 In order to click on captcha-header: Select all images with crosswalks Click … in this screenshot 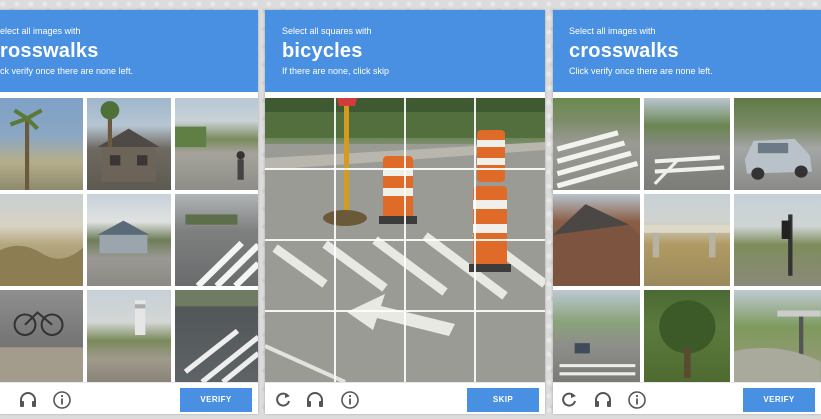, I will do `click(687, 51)`.